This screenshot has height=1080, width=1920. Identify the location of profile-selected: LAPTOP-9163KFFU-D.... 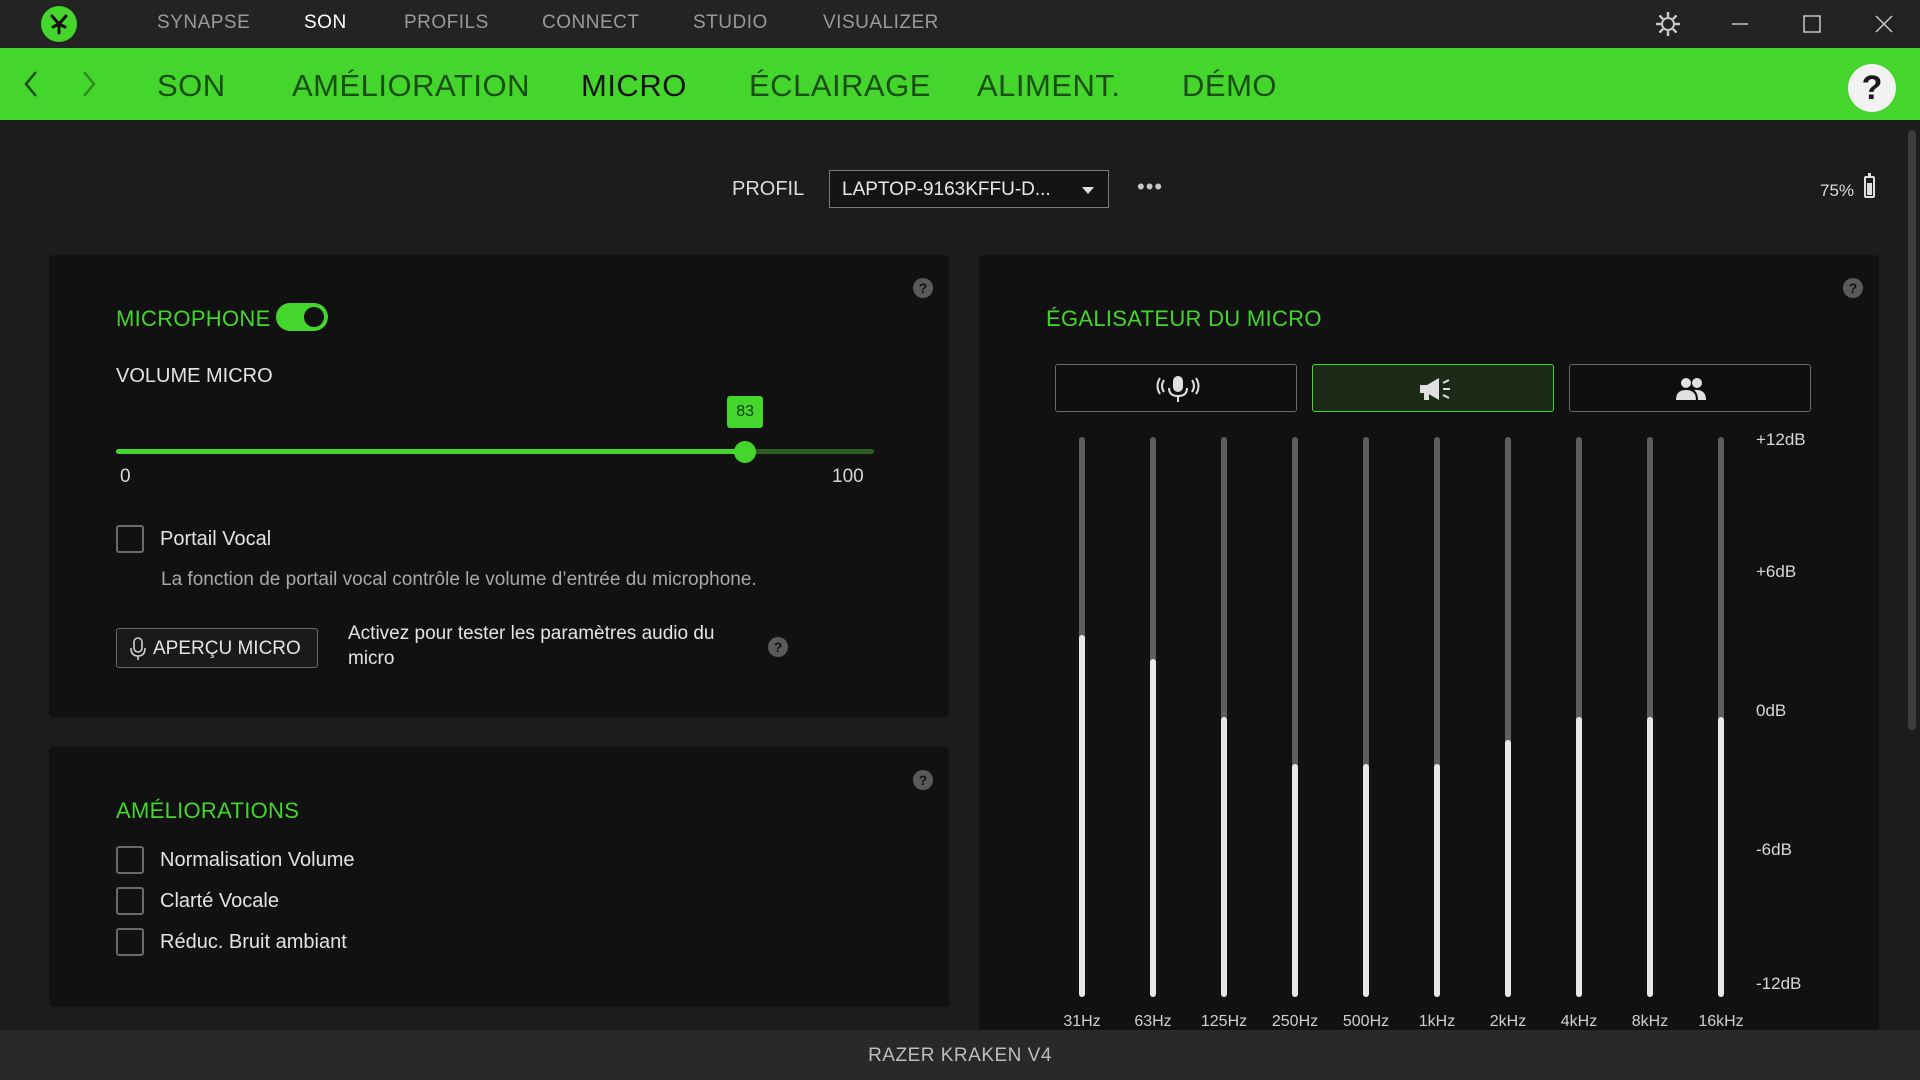
(946, 189).